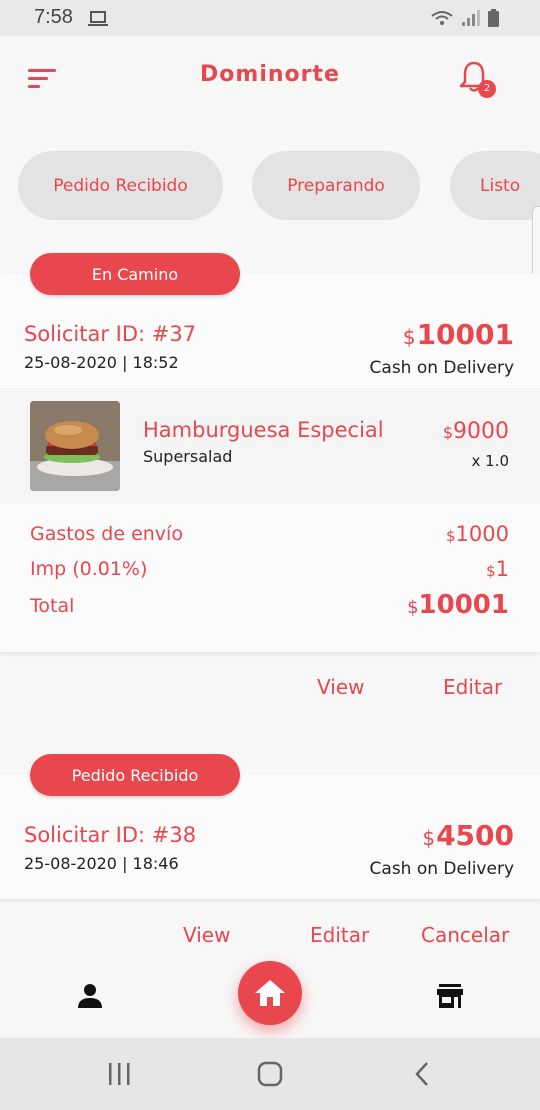 The width and height of the screenshot is (540, 1110). Describe the element at coordinates (270, 18) in the screenshot. I see `status-bar: 7:58` at that location.